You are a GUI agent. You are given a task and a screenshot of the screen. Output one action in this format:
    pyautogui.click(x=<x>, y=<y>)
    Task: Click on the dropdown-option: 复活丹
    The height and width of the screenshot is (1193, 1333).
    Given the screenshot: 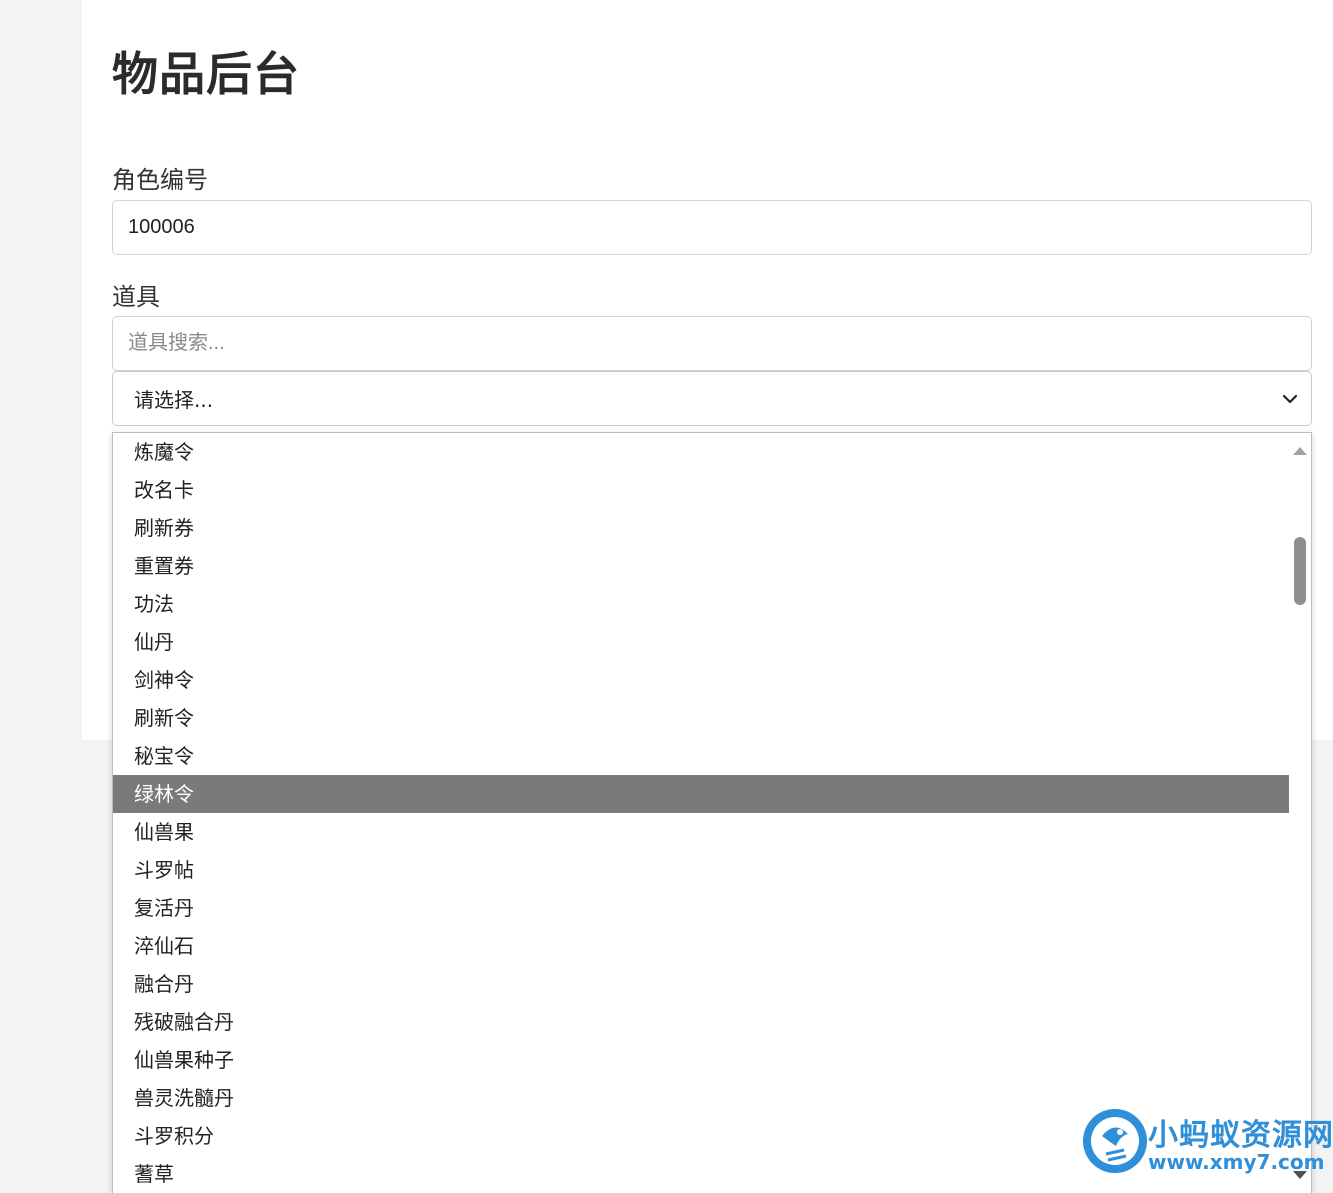 What is the action you would take?
    pyautogui.click(x=701, y=908)
    